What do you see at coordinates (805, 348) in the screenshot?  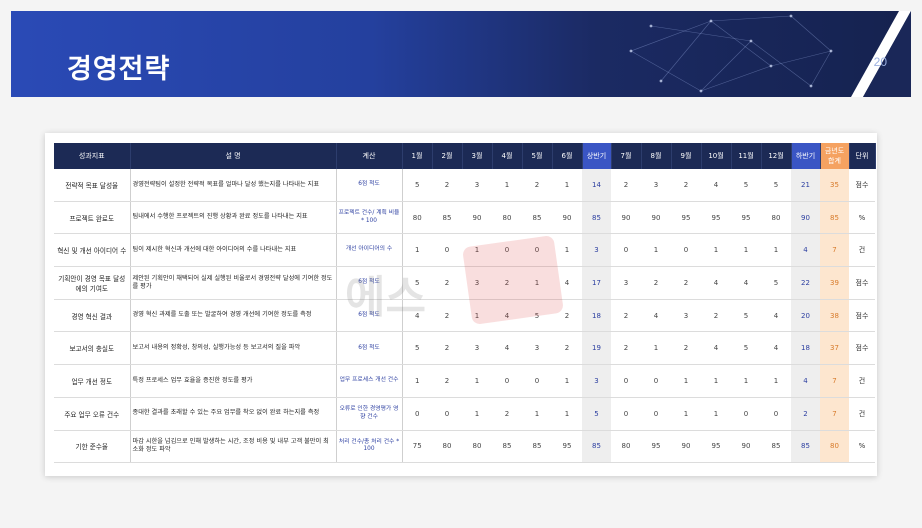 I see `second-half-cell: 18` at bounding box center [805, 348].